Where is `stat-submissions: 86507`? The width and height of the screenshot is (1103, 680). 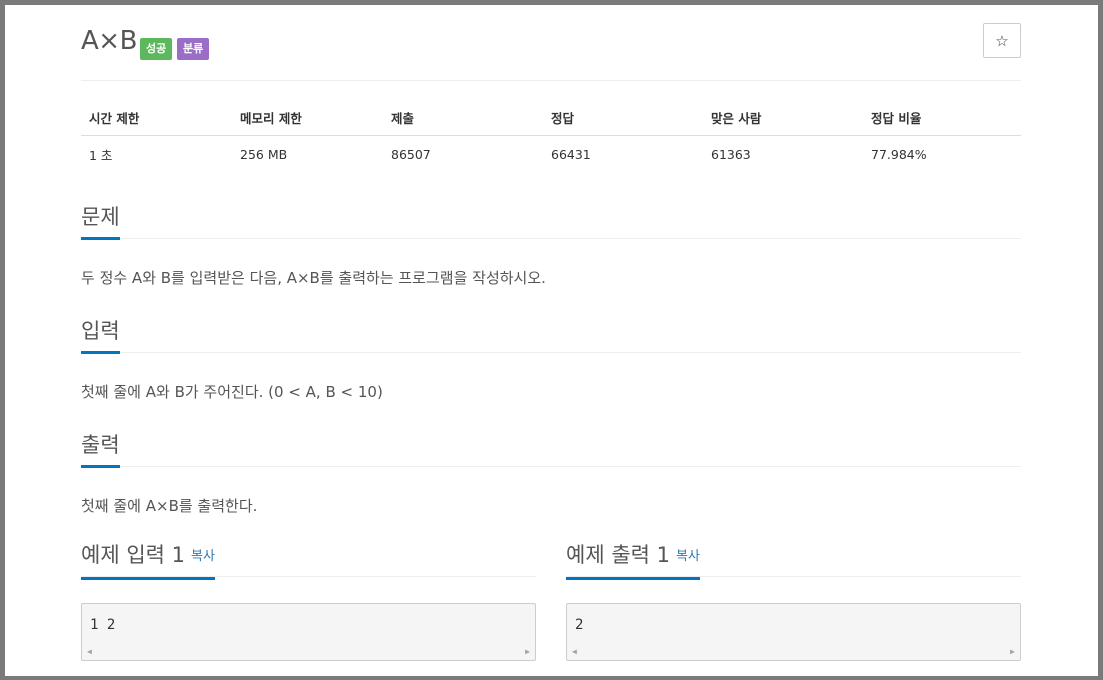
stat-submissions: 86507 is located at coordinates (463, 154).